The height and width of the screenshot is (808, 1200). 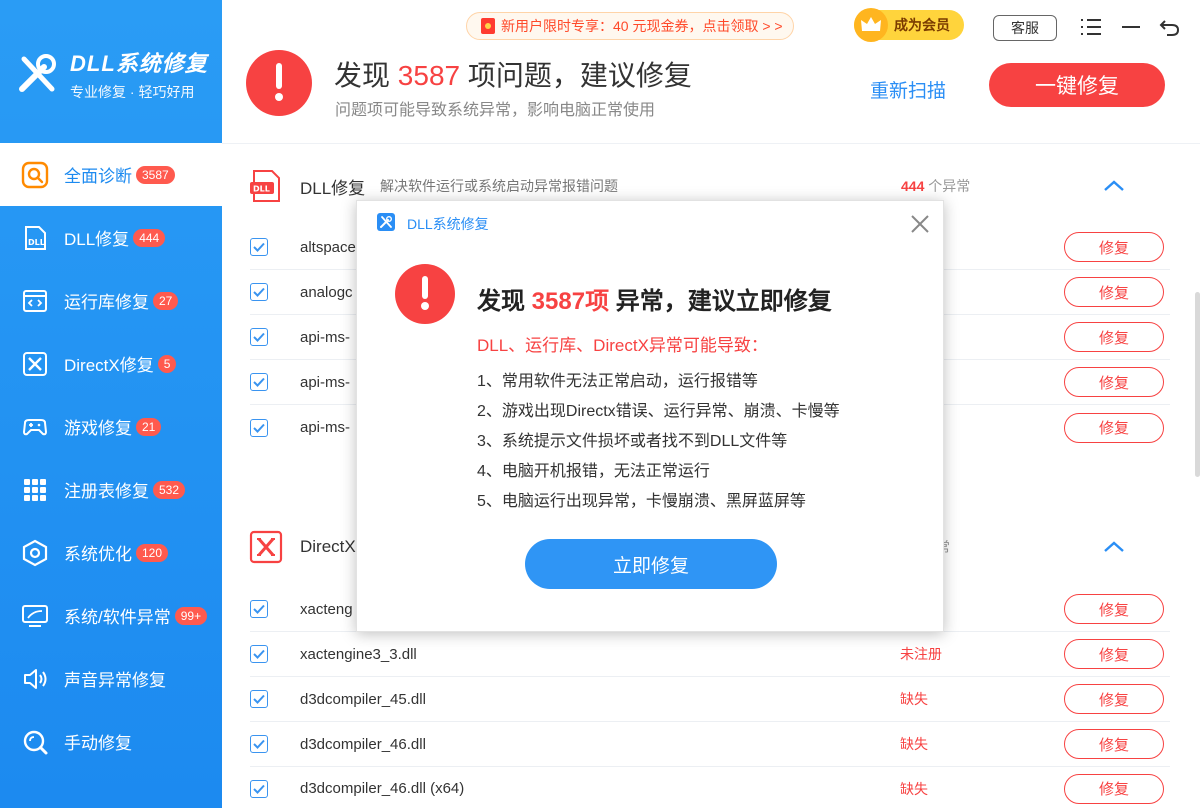 I want to click on table-row: d3dcompiler_46.dll (x64) 缺失 修复, so click(x=710, y=787).